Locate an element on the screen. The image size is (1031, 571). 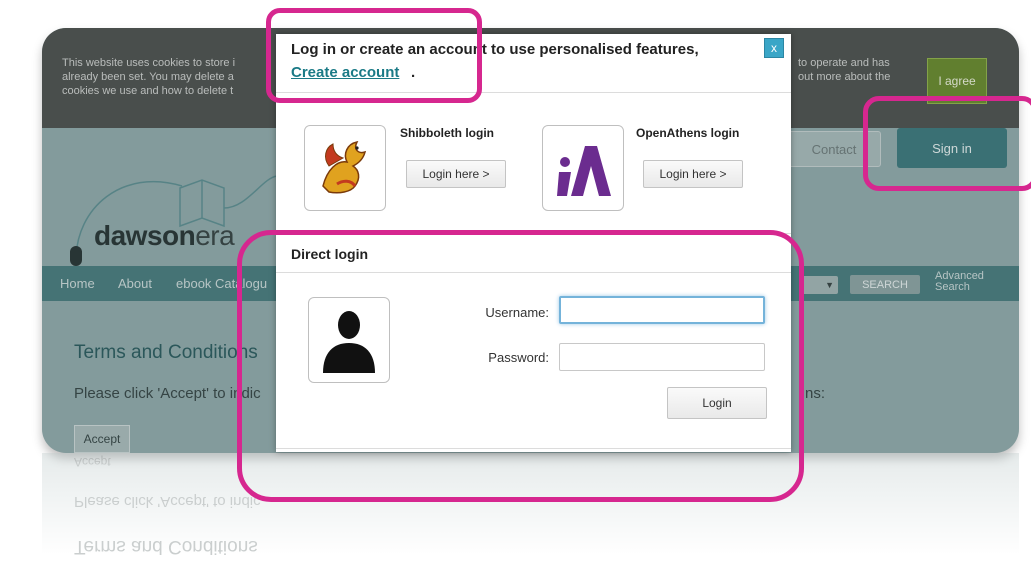
cookie-text-right: to operate and has out more about the is located at coordinates (858, 70).